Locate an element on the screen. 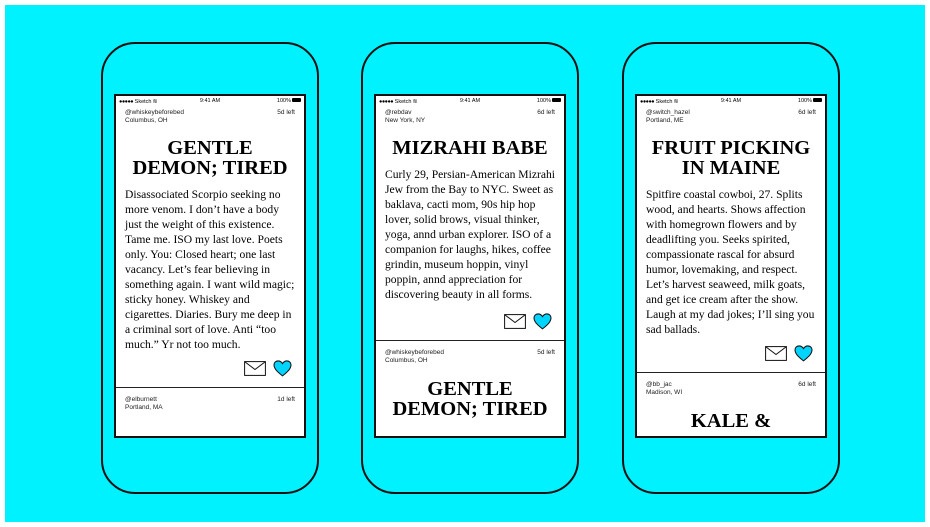 The image size is (930, 527). profile-handle: @bb_jac is located at coordinates (659, 385).